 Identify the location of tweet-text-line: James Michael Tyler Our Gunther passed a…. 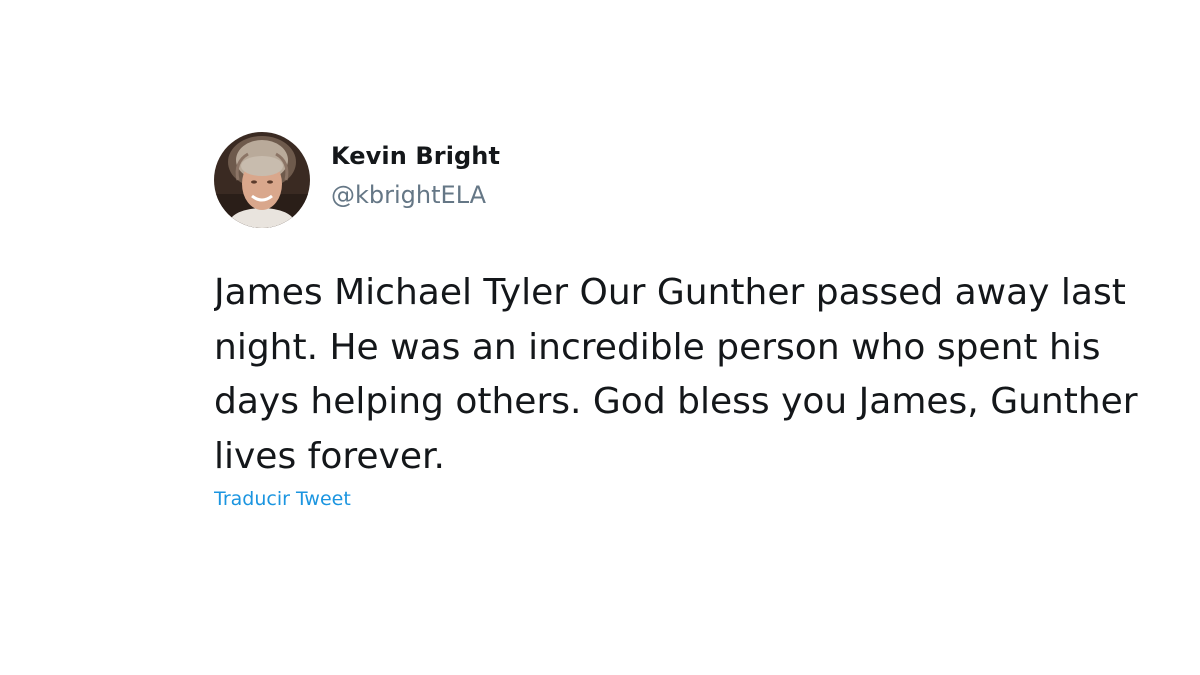
(670, 292).